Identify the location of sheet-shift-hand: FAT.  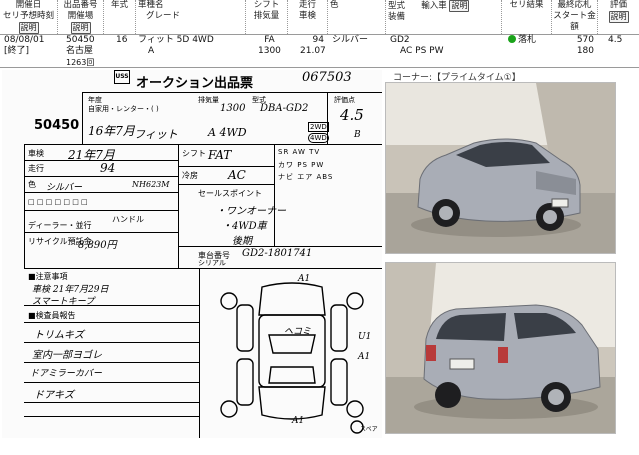
(220, 155).